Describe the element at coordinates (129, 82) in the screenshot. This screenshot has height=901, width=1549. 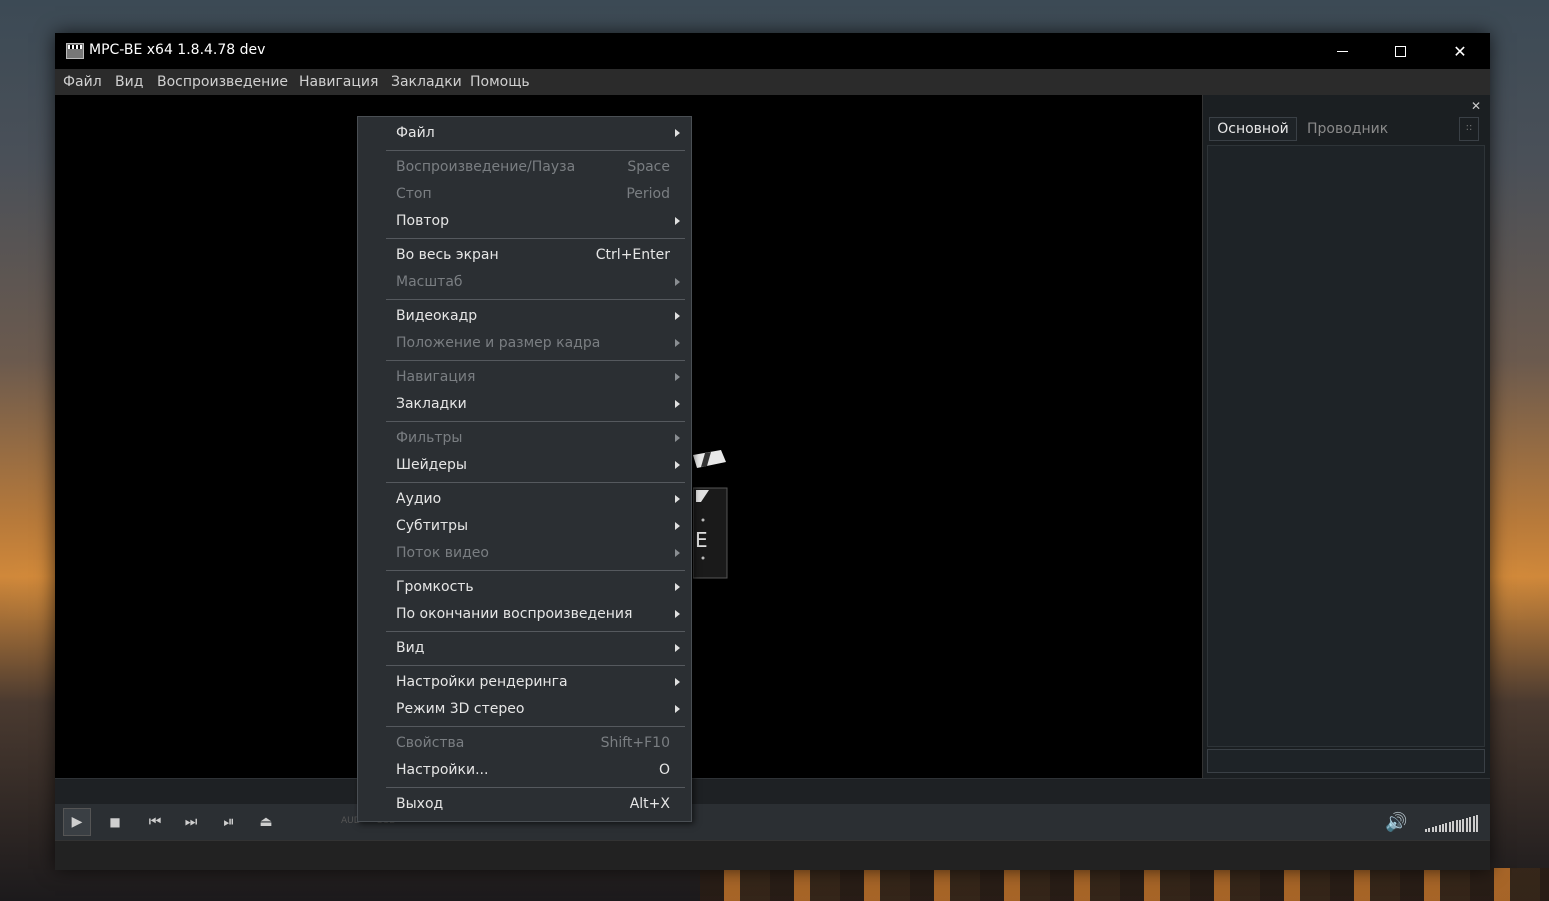
I see `menu-view: Вид` at that location.